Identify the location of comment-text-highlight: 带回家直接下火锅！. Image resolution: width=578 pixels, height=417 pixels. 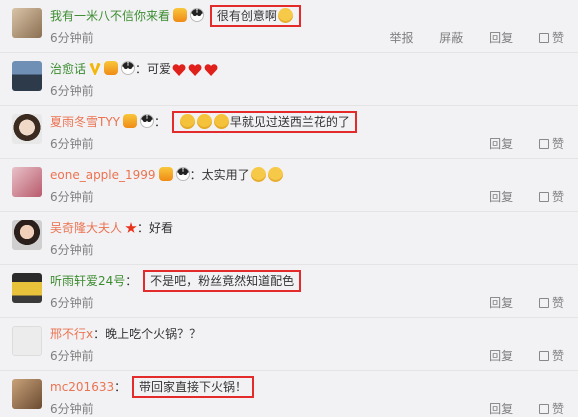
(192, 387).